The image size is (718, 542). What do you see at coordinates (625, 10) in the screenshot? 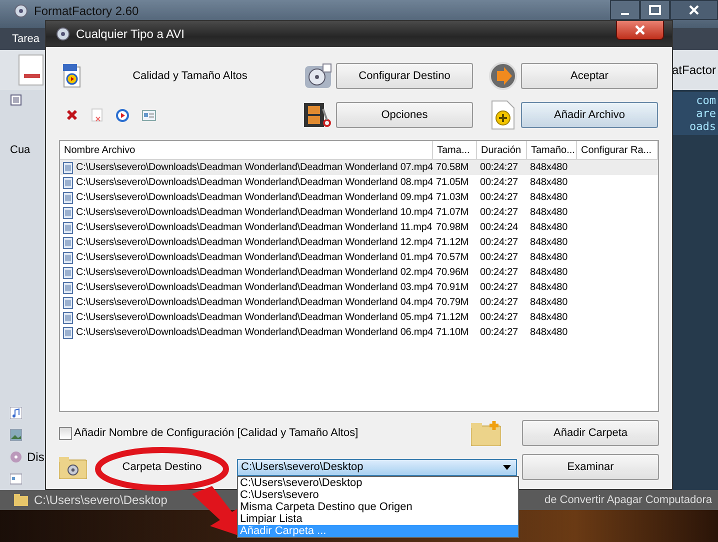
I see `minimize-button` at bounding box center [625, 10].